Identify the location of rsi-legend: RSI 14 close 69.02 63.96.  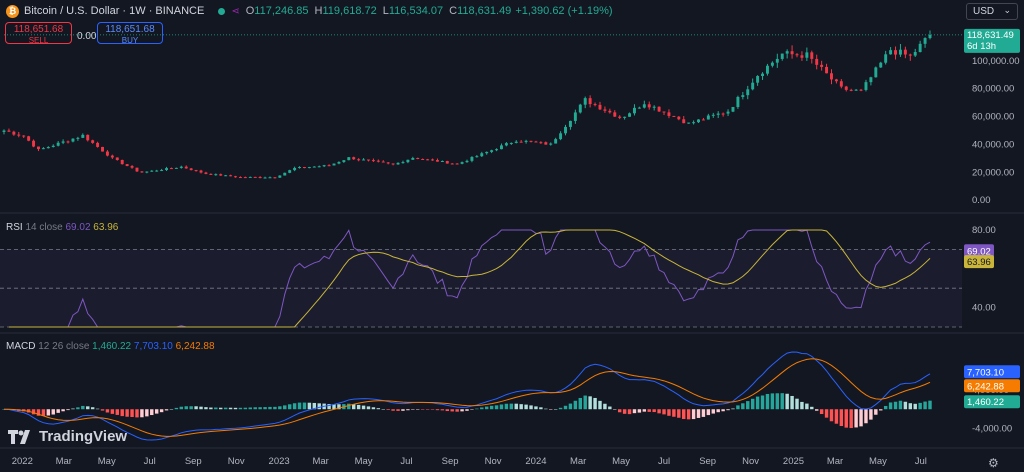
(62, 227).